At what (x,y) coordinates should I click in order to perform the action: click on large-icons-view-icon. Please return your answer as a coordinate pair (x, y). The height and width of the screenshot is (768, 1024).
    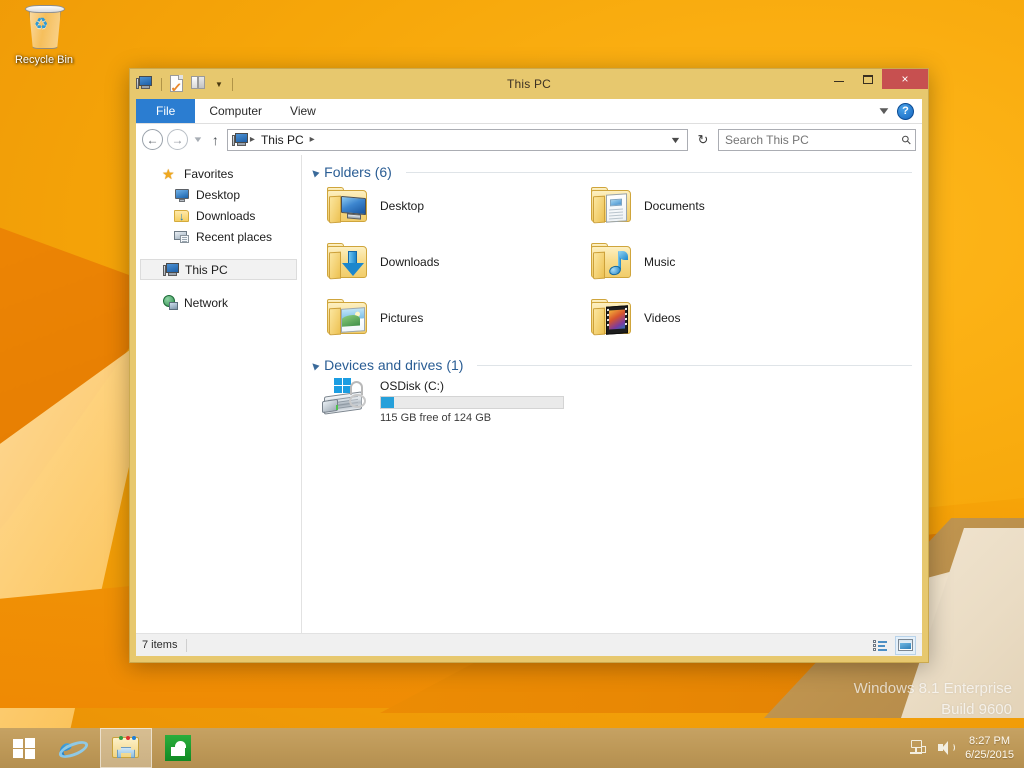
    Looking at the image, I should click on (905, 645).